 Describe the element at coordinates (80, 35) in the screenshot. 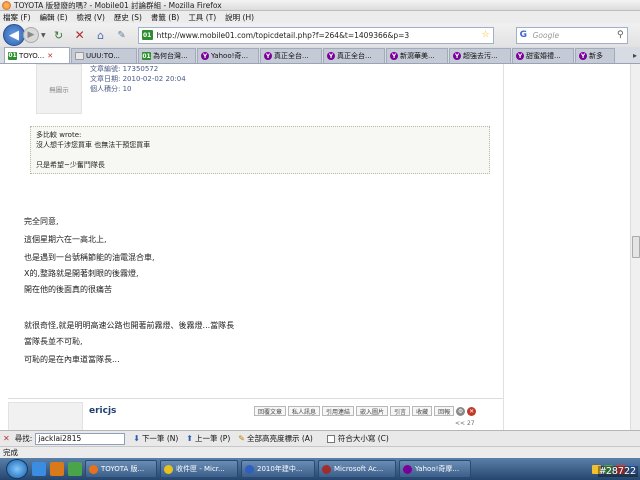

I see `stop-button: ✕` at that location.